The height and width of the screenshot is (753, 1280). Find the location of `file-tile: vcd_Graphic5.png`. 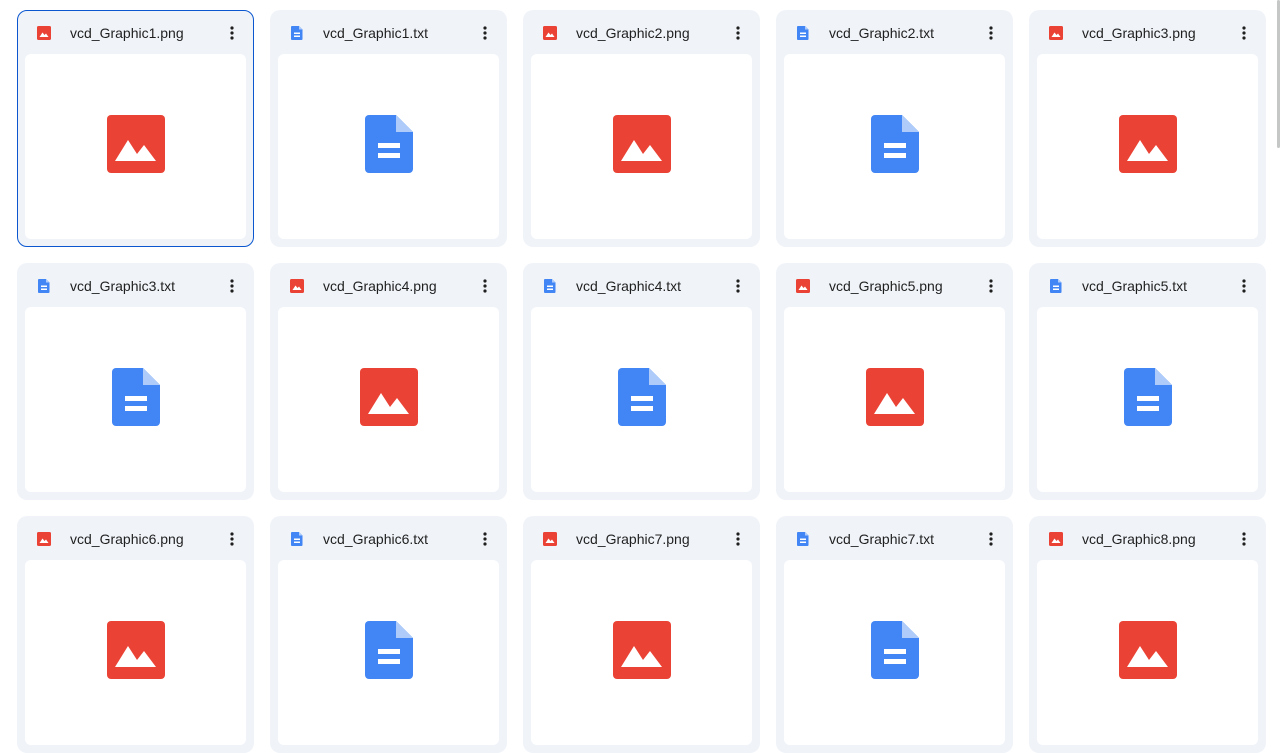

file-tile: vcd_Graphic5.png is located at coordinates (894, 381).